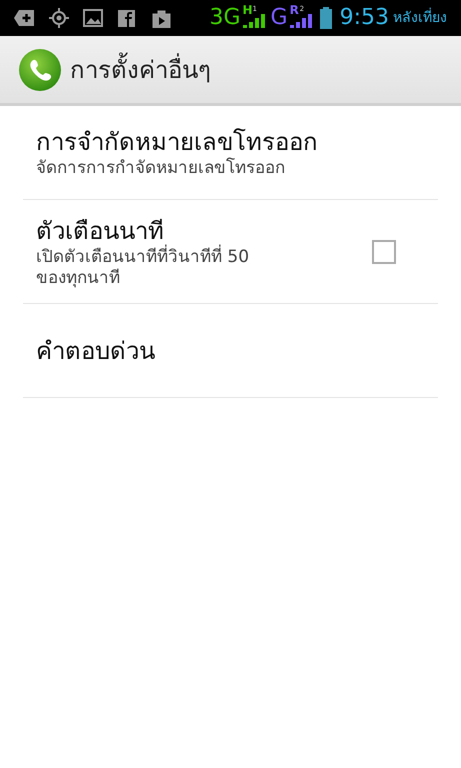 The width and height of the screenshot is (461, 768). I want to click on battery-icon, so click(326, 18).